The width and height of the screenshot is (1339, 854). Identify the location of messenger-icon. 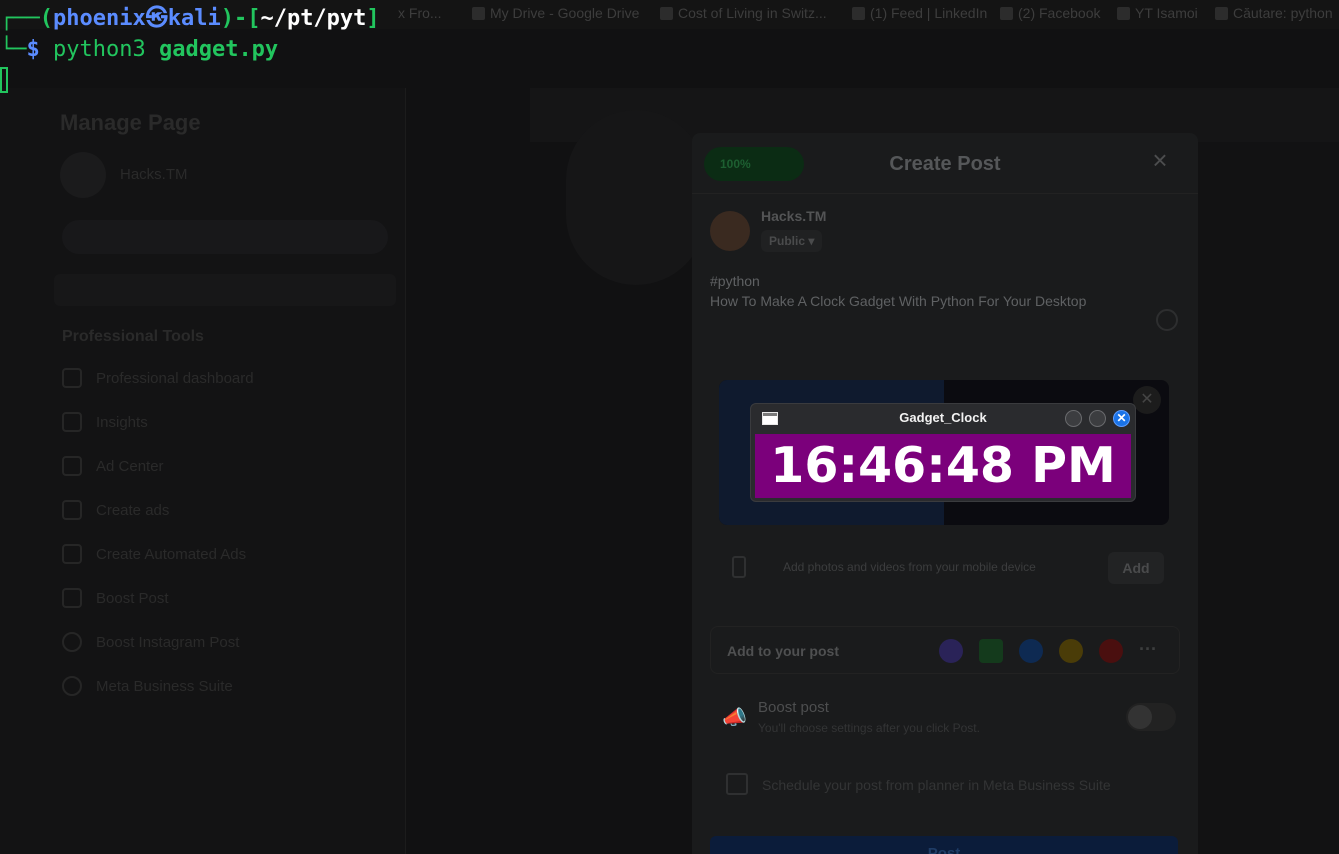
(1031, 651).